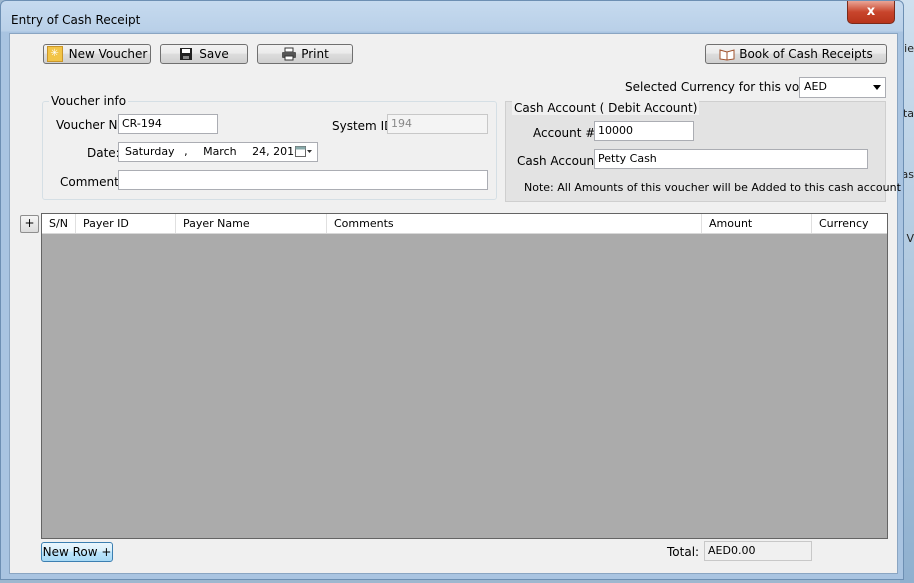 Image resolution: width=914 pixels, height=583 pixels. What do you see at coordinates (908, 113) in the screenshot?
I see `background-text: ta` at bounding box center [908, 113].